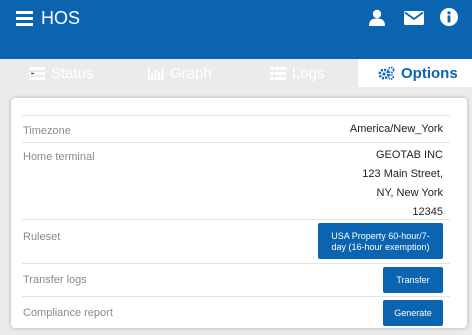 Image resolution: width=472 pixels, height=335 pixels. Describe the element at coordinates (380, 247) in the screenshot. I see `ruleset-button-line: day (16-hour exemption)` at that location.